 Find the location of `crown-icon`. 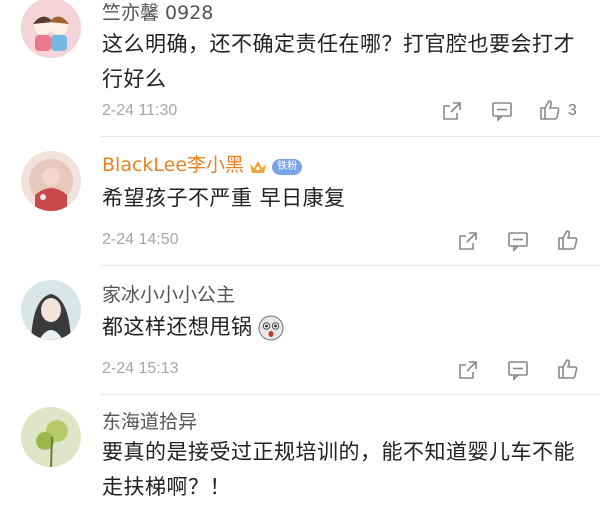

crown-icon is located at coordinates (258, 167).